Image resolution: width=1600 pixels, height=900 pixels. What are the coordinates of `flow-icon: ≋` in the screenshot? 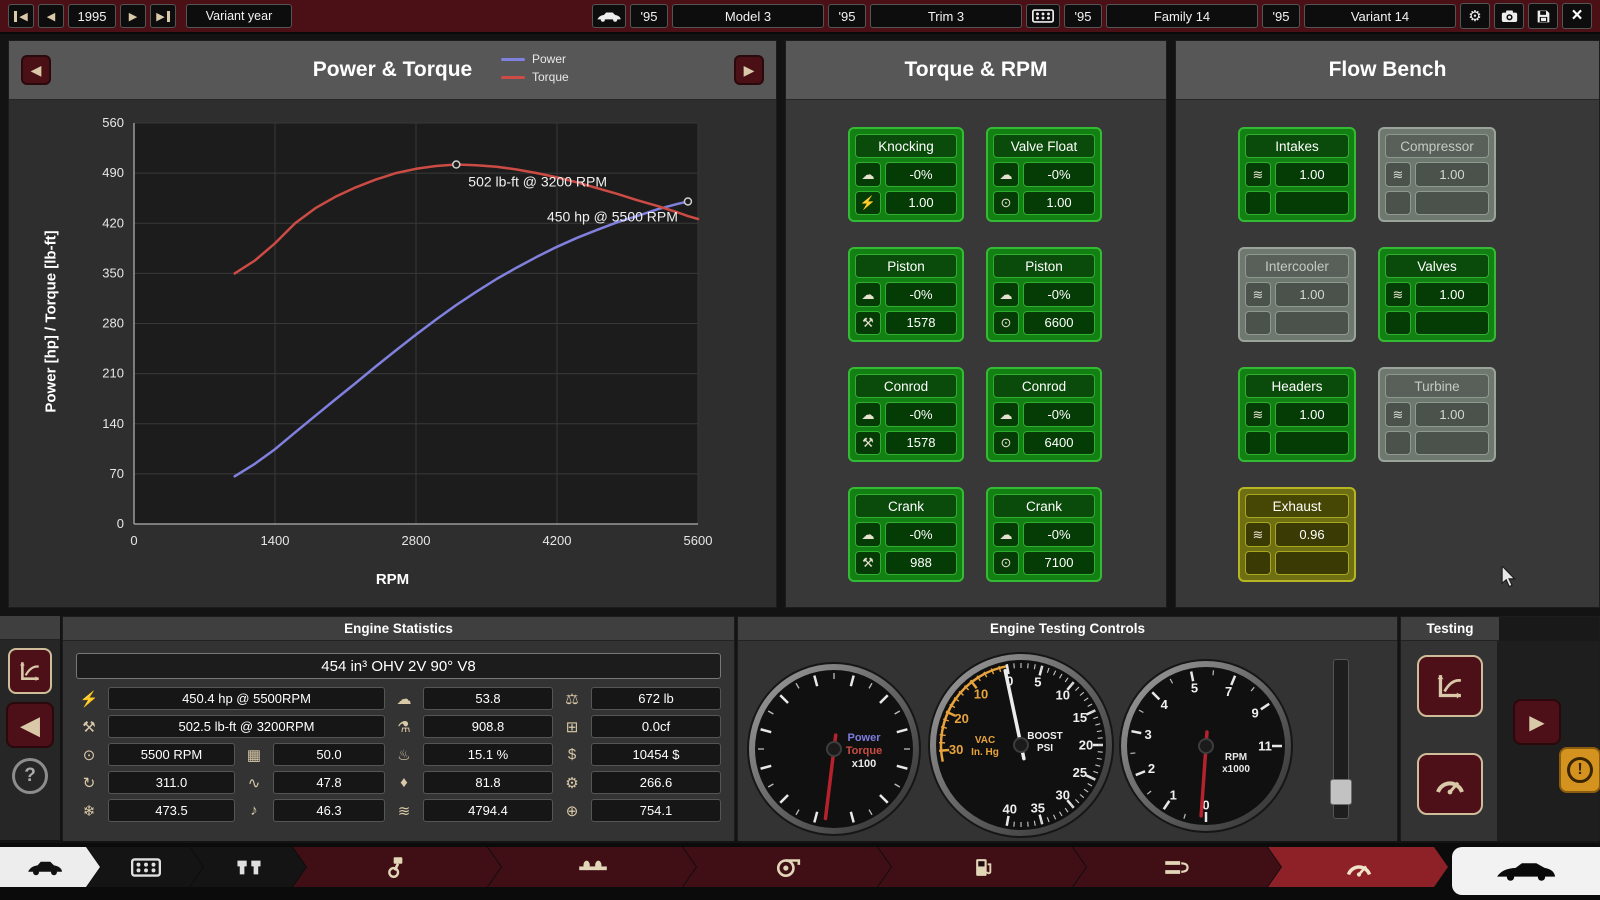 It's located at (1258, 414).